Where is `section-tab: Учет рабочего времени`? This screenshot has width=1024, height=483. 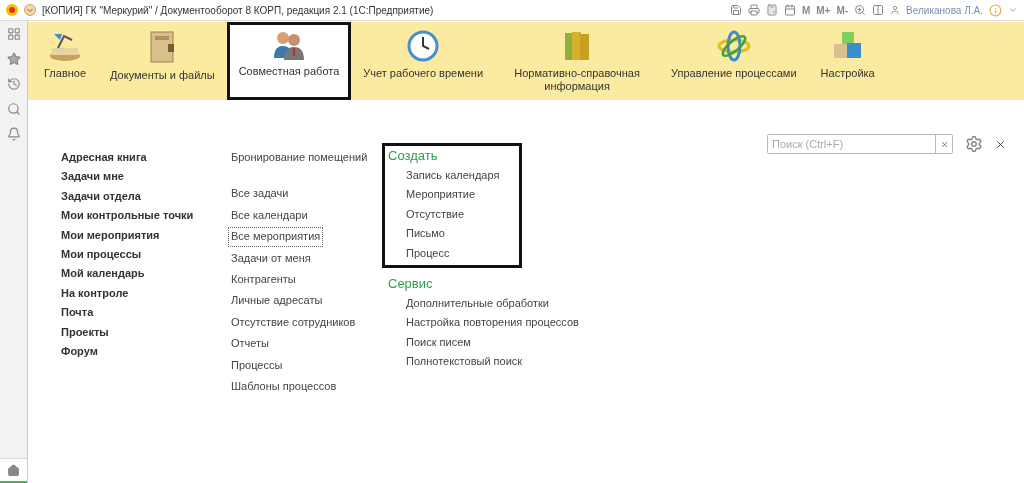 section-tab: Учет рабочего времени is located at coordinates (423, 61).